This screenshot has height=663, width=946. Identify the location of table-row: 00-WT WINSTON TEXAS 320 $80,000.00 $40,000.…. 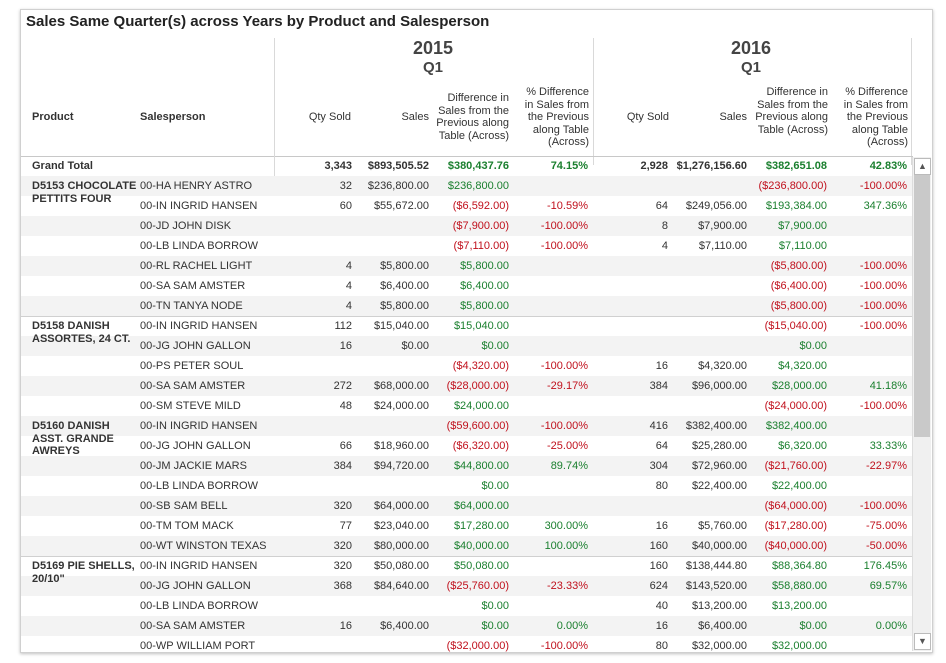
(467, 546).